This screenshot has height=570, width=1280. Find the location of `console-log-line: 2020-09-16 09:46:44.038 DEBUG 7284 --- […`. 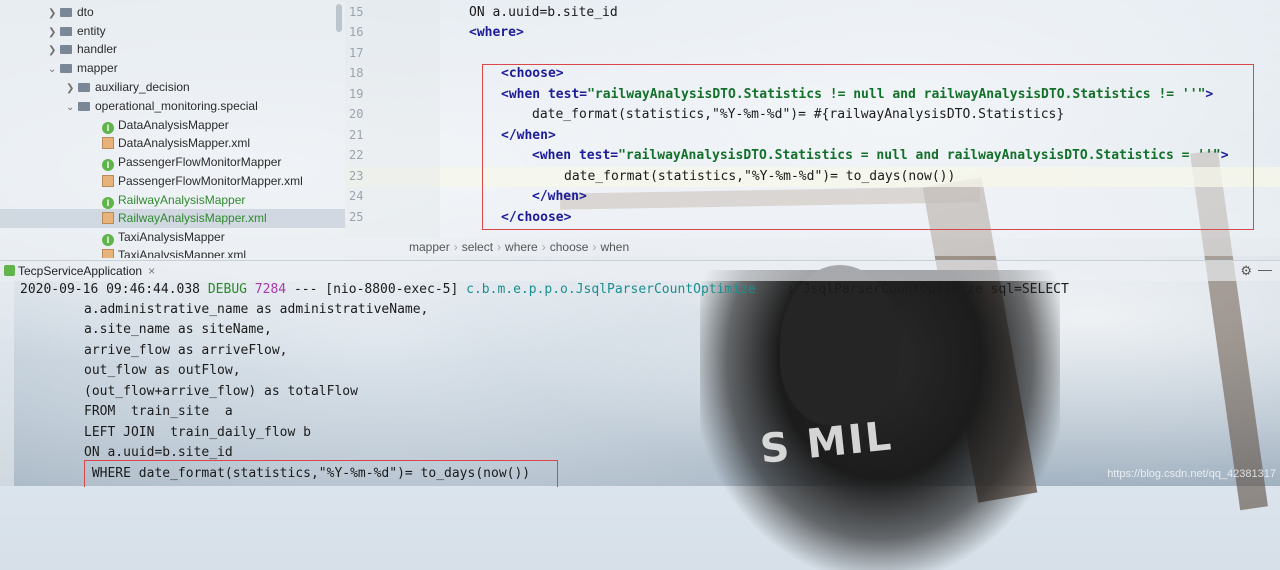

console-log-line: 2020-09-16 09:46:44.038 DEBUG 7284 --- [… is located at coordinates (544, 289).